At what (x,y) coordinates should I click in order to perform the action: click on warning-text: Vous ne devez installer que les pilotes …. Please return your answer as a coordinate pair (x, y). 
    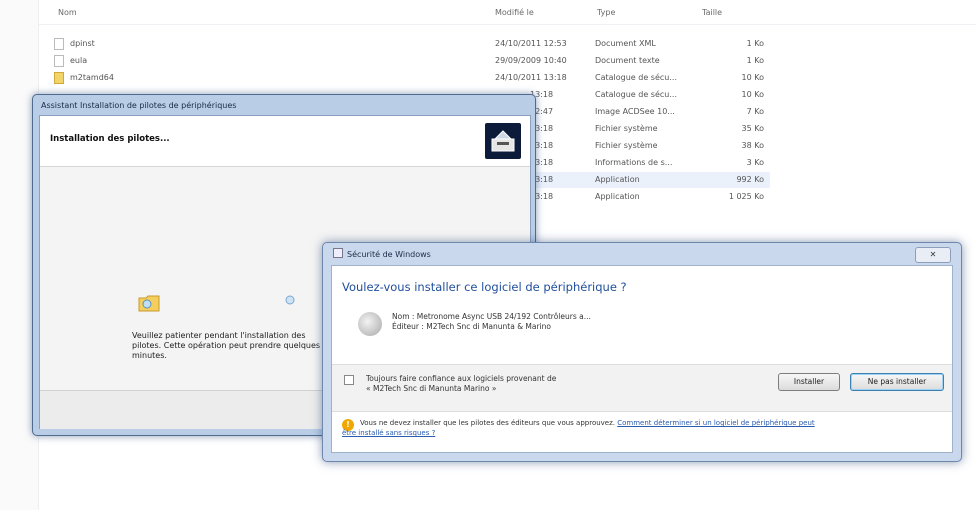
    Looking at the image, I should click on (587, 423).